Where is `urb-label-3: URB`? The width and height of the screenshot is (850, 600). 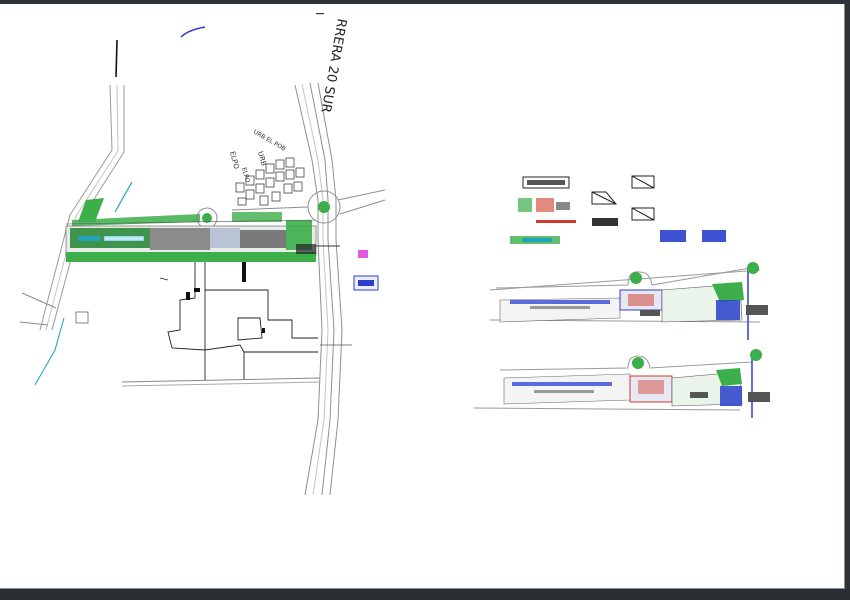
urb-label-3: URB is located at coordinates (262, 158).